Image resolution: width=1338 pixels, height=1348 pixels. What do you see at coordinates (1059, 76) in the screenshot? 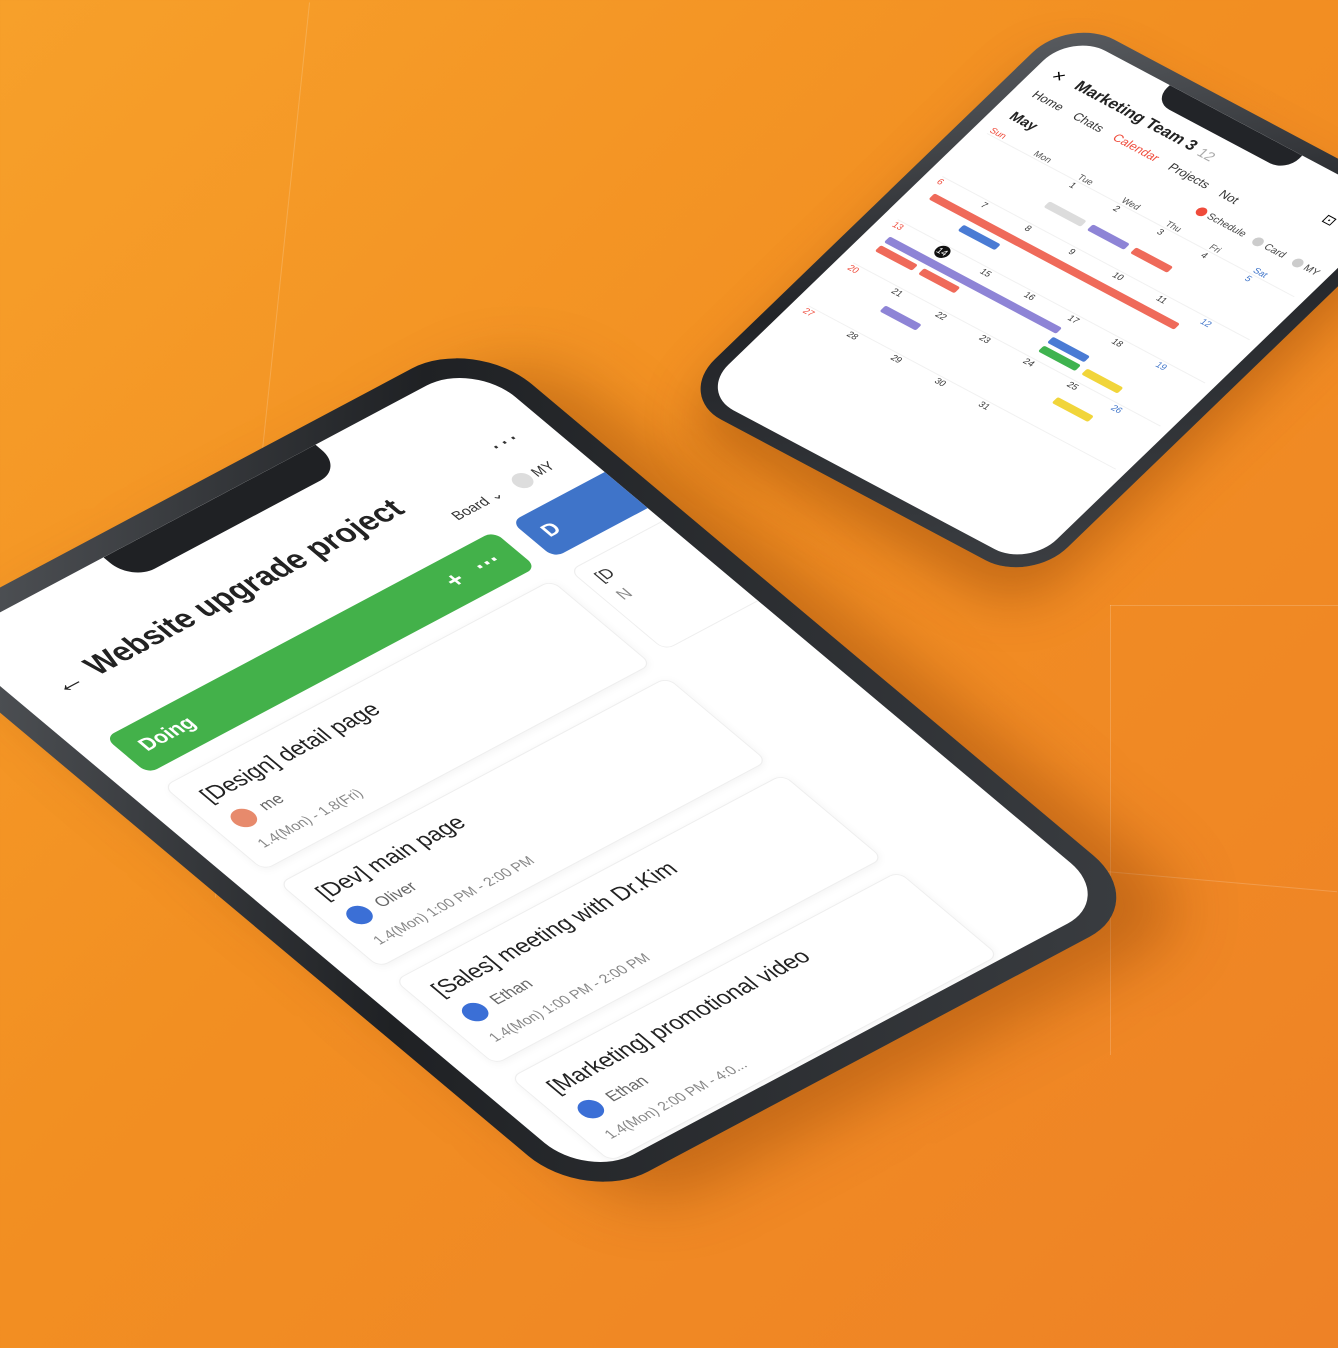
I see `close-icon: ×` at bounding box center [1059, 76].